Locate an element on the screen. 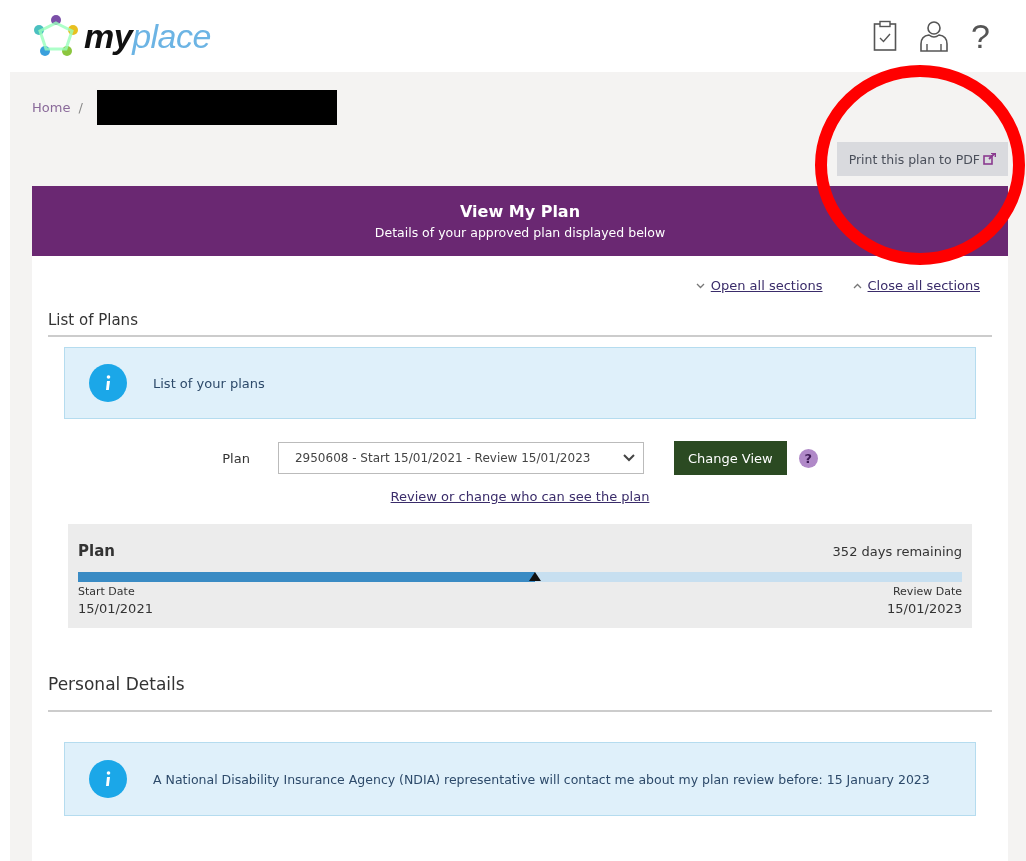 Image resolution: width=1026 pixels, height=861 pixels. home-link: Home is located at coordinates (51, 107).